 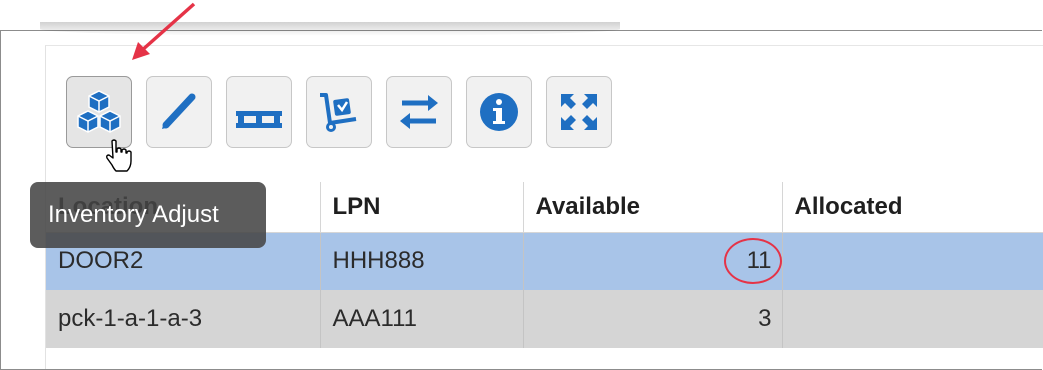 What do you see at coordinates (653, 207) in the screenshot?
I see `column-header-available: Available` at bounding box center [653, 207].